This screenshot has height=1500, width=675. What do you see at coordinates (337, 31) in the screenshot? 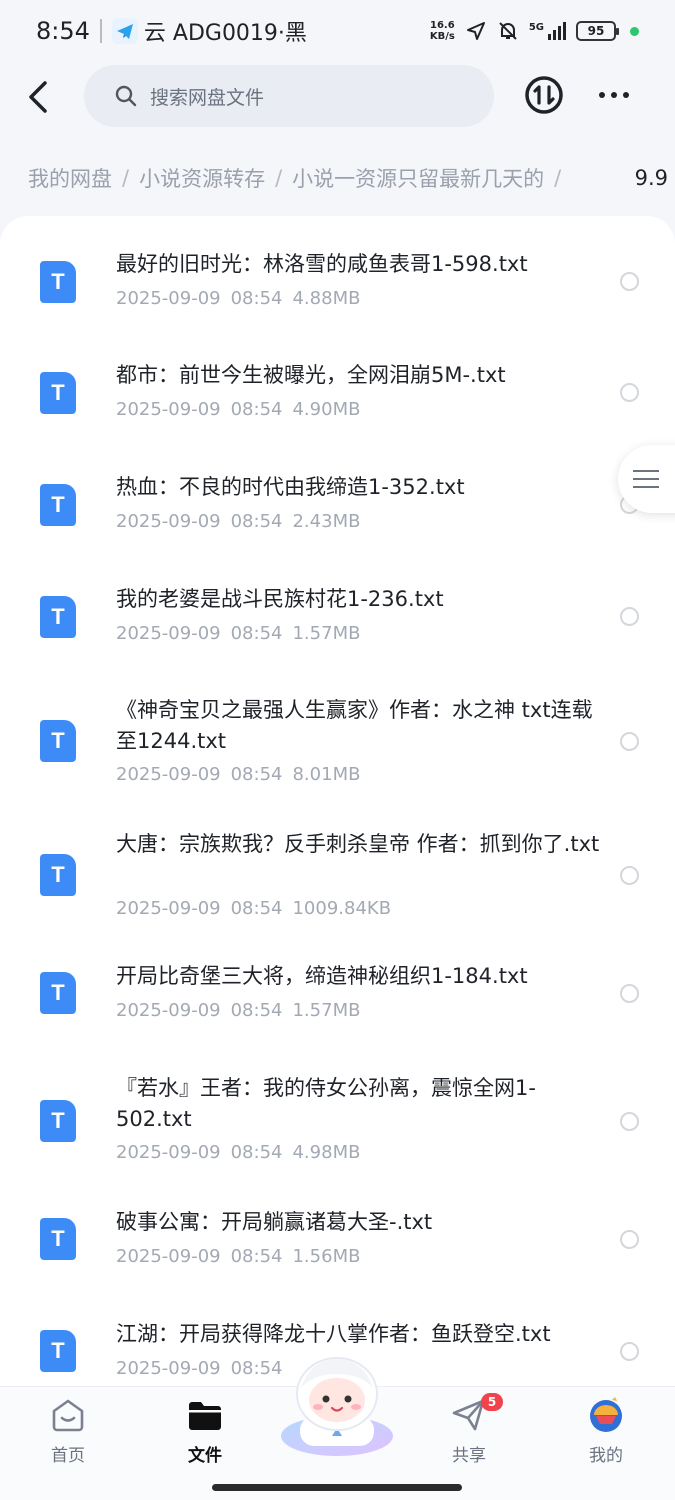
I see `status-bar: 8:54 云 ADG0019·黑 16.6 KB/s 5G 95` at bounding box center [337, 31].